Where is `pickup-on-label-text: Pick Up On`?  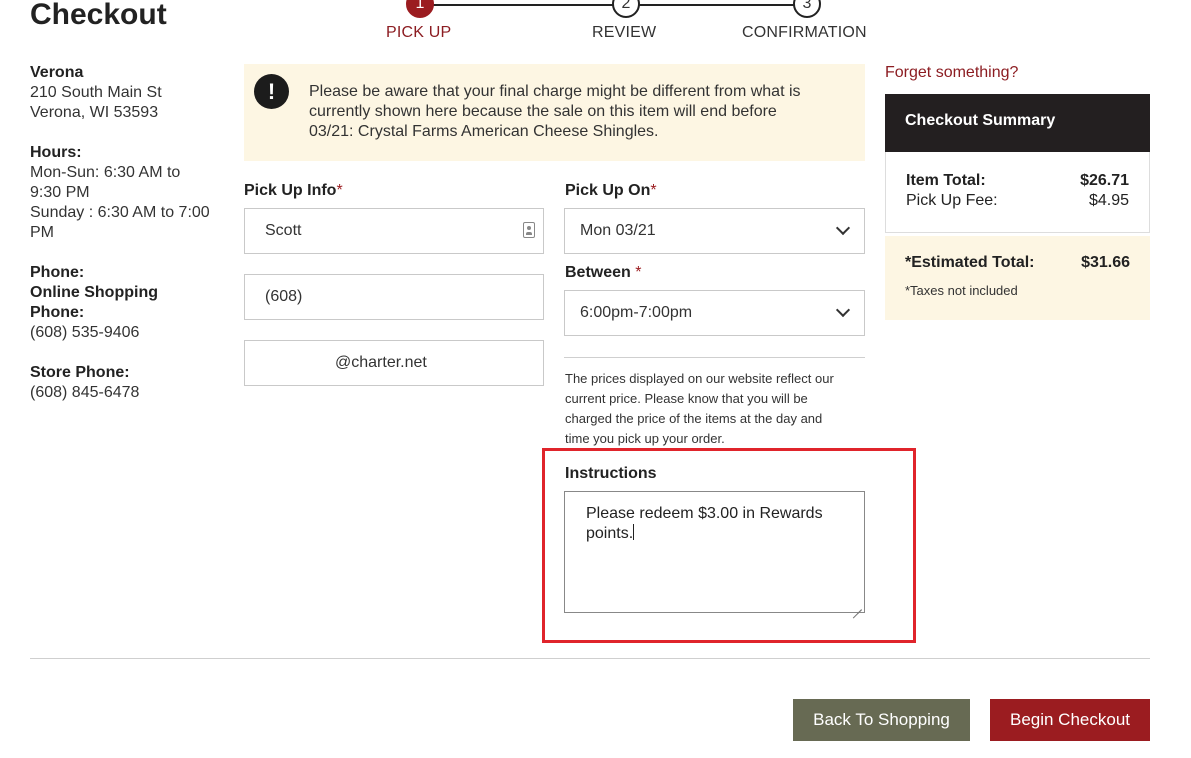 pickup-on-label-text: Pick Up On is located at coordinates (608, 190).